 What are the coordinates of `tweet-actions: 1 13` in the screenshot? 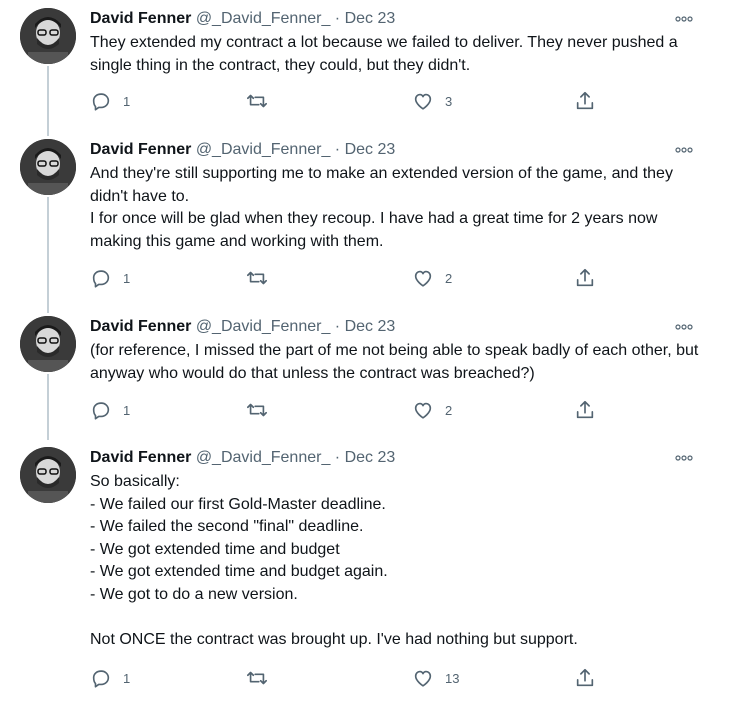 It's located at (346, 678).